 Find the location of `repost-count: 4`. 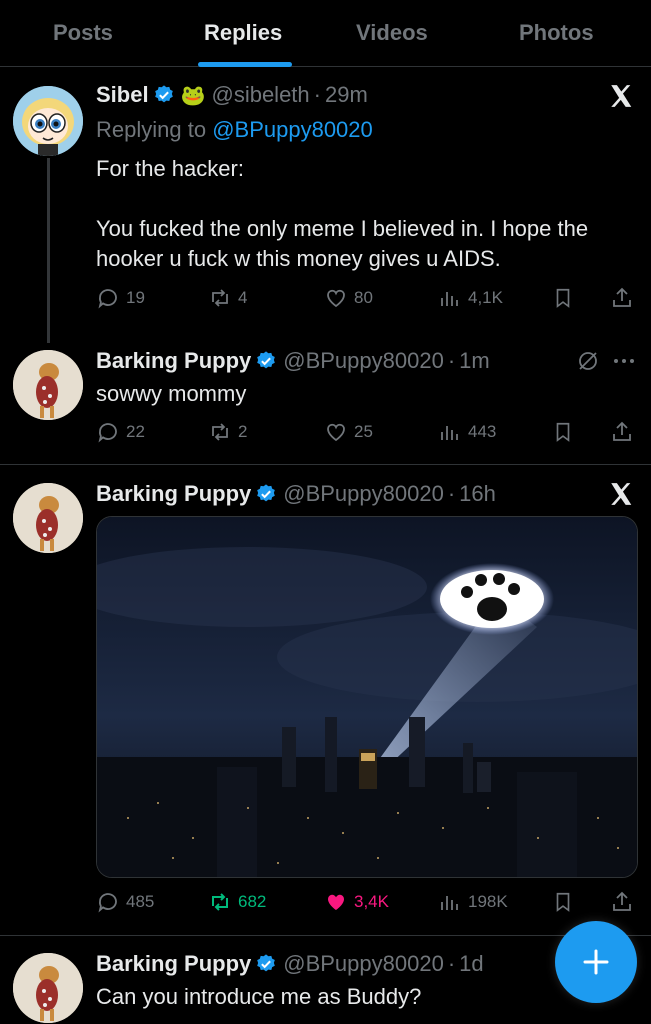

repost-count: 4 is located at coordinates (243, 297).